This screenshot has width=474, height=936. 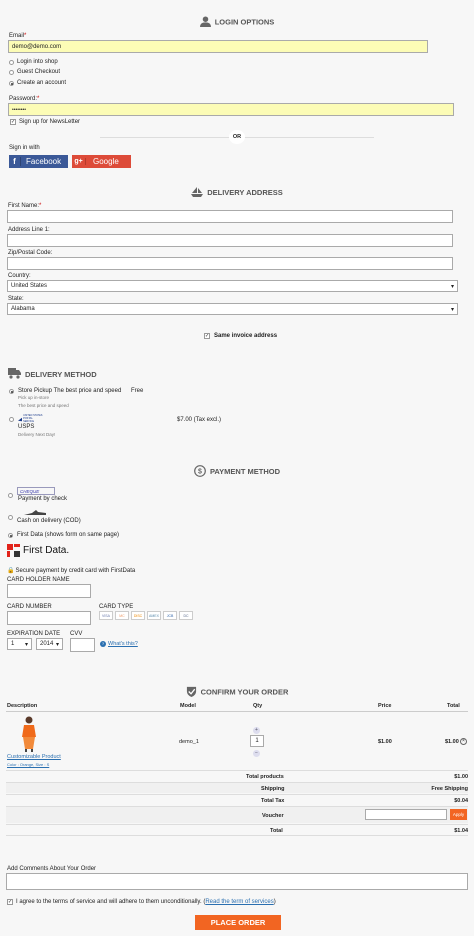 What do you see at coordinates (37, 62) in the screenshot?
I see `login-shop-label: Login into shop` at bounding box center [37, 62].